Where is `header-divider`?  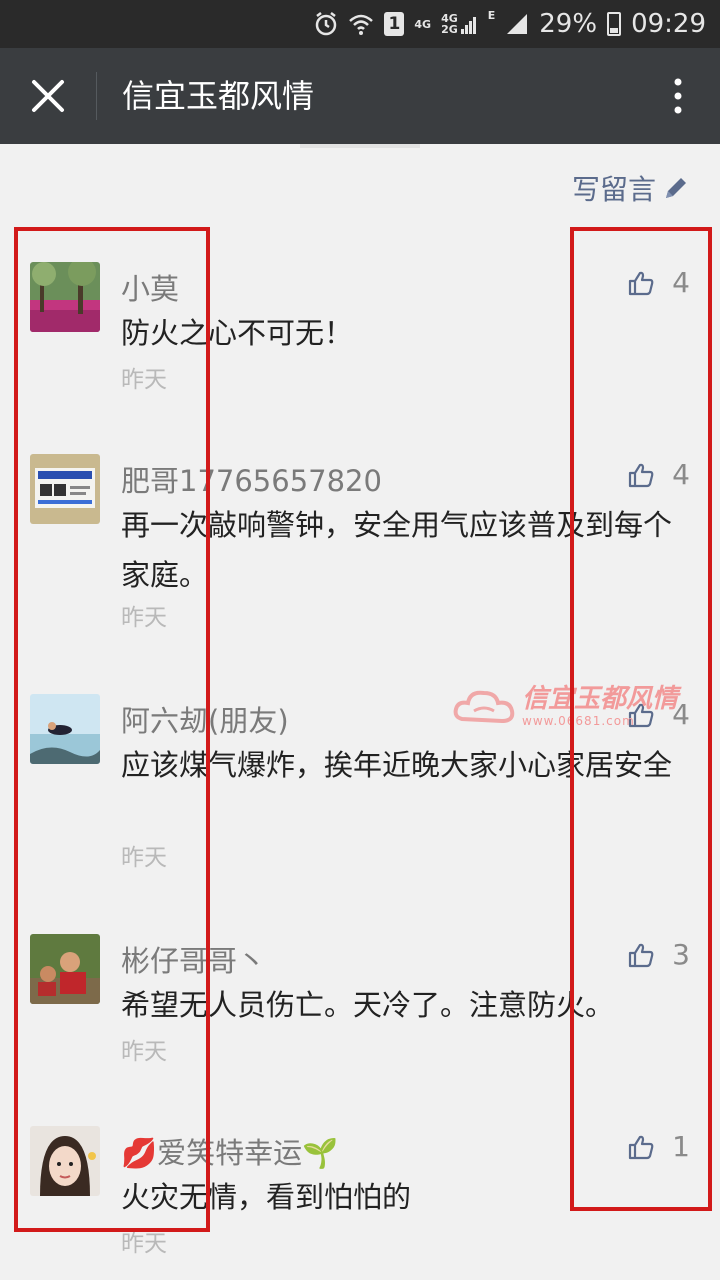 header-divider is located at coordinates (96, 96).